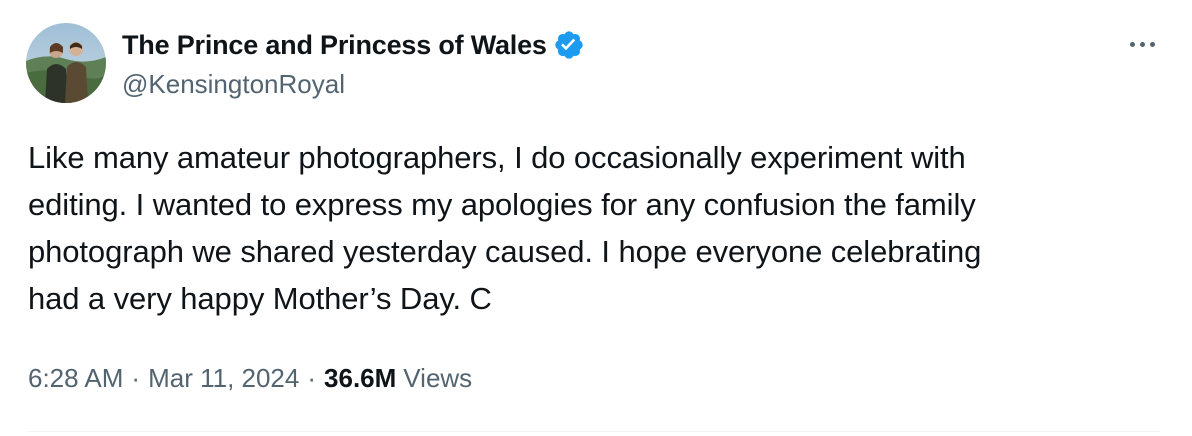  Describe the element at coordinates (438, 377) in the screenshot. I see `views-label: Views` at that location.